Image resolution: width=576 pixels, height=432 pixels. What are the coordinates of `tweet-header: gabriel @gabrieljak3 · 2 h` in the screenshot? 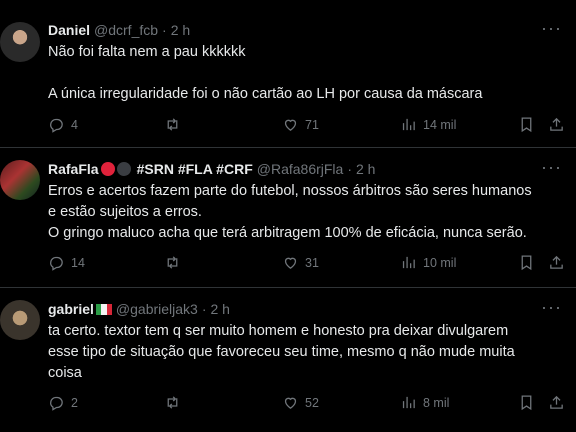 It's located at (139, 309).